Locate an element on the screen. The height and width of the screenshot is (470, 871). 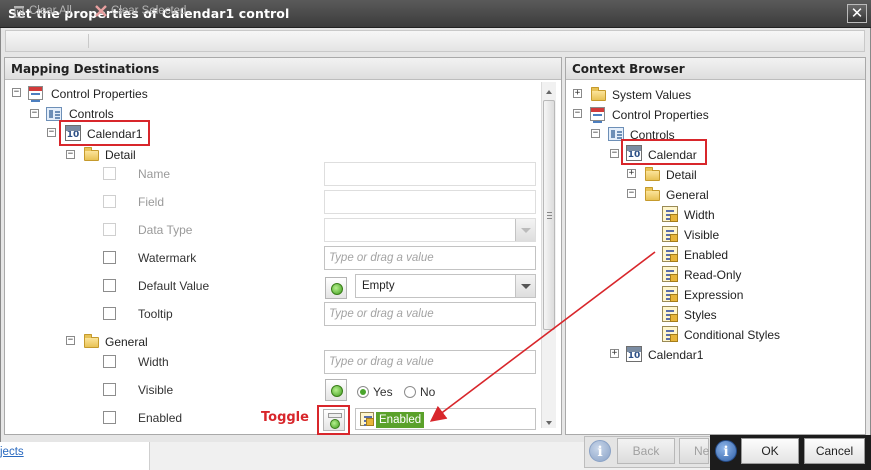
background-pane: jects is located at coordinates (75, 456).